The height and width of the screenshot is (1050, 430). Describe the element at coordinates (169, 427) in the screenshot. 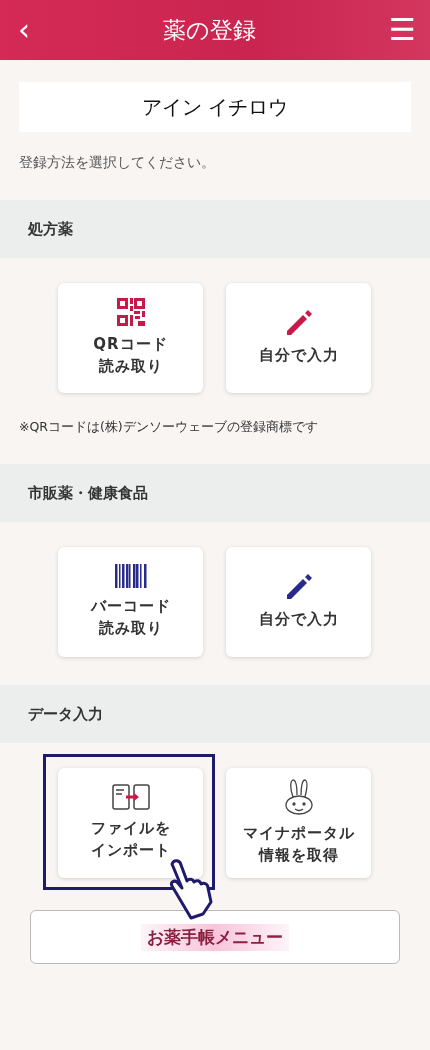

I see `trademark-note: ※QRコードは(株)デンソーウェーブの登録商標です` at that location.